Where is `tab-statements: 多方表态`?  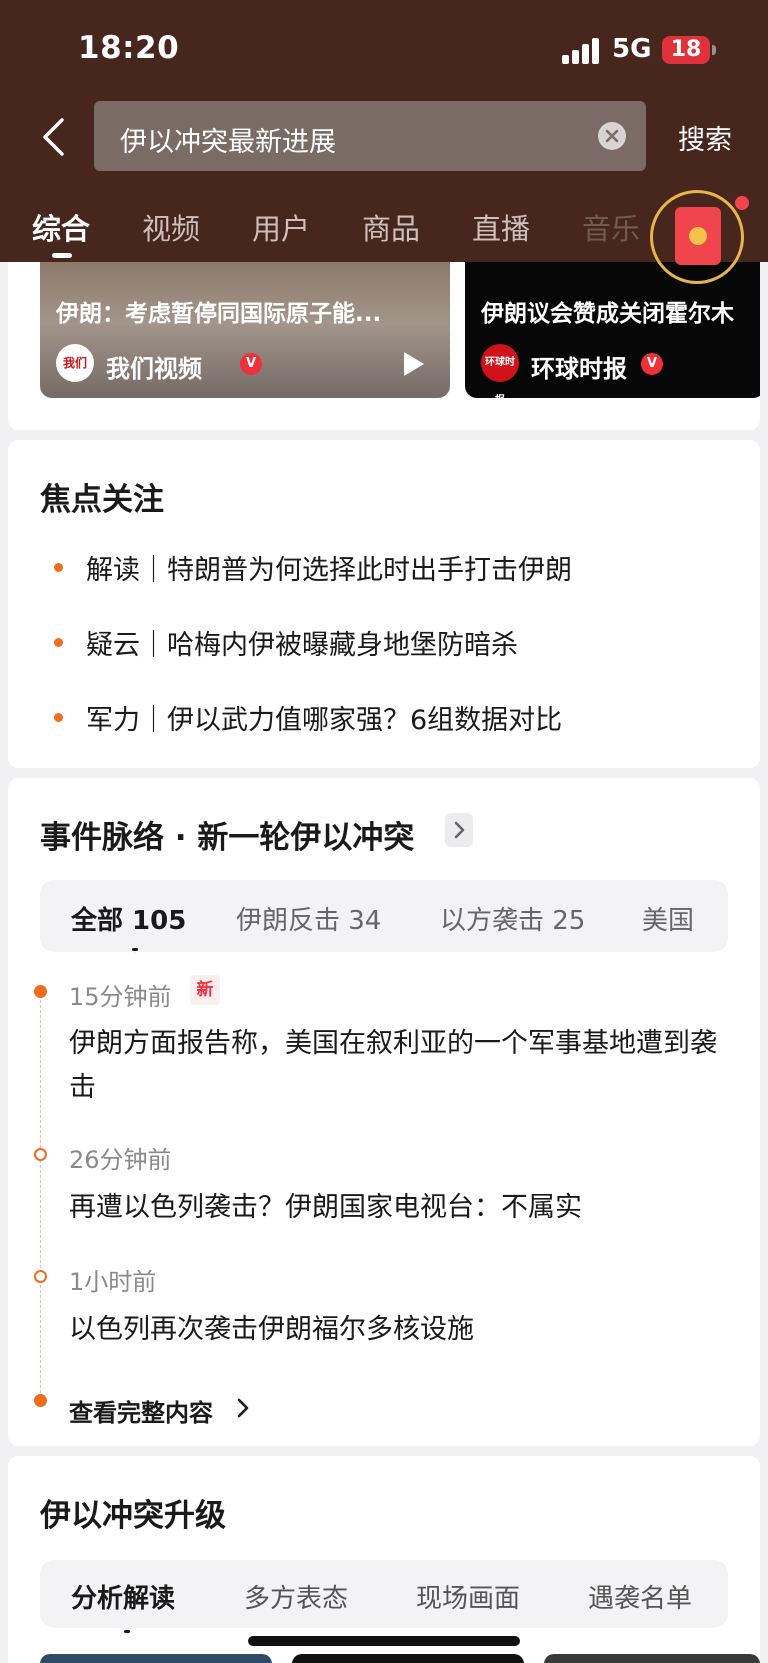
tab-statements: 多方表态 is located at coordinates (296, 1596).